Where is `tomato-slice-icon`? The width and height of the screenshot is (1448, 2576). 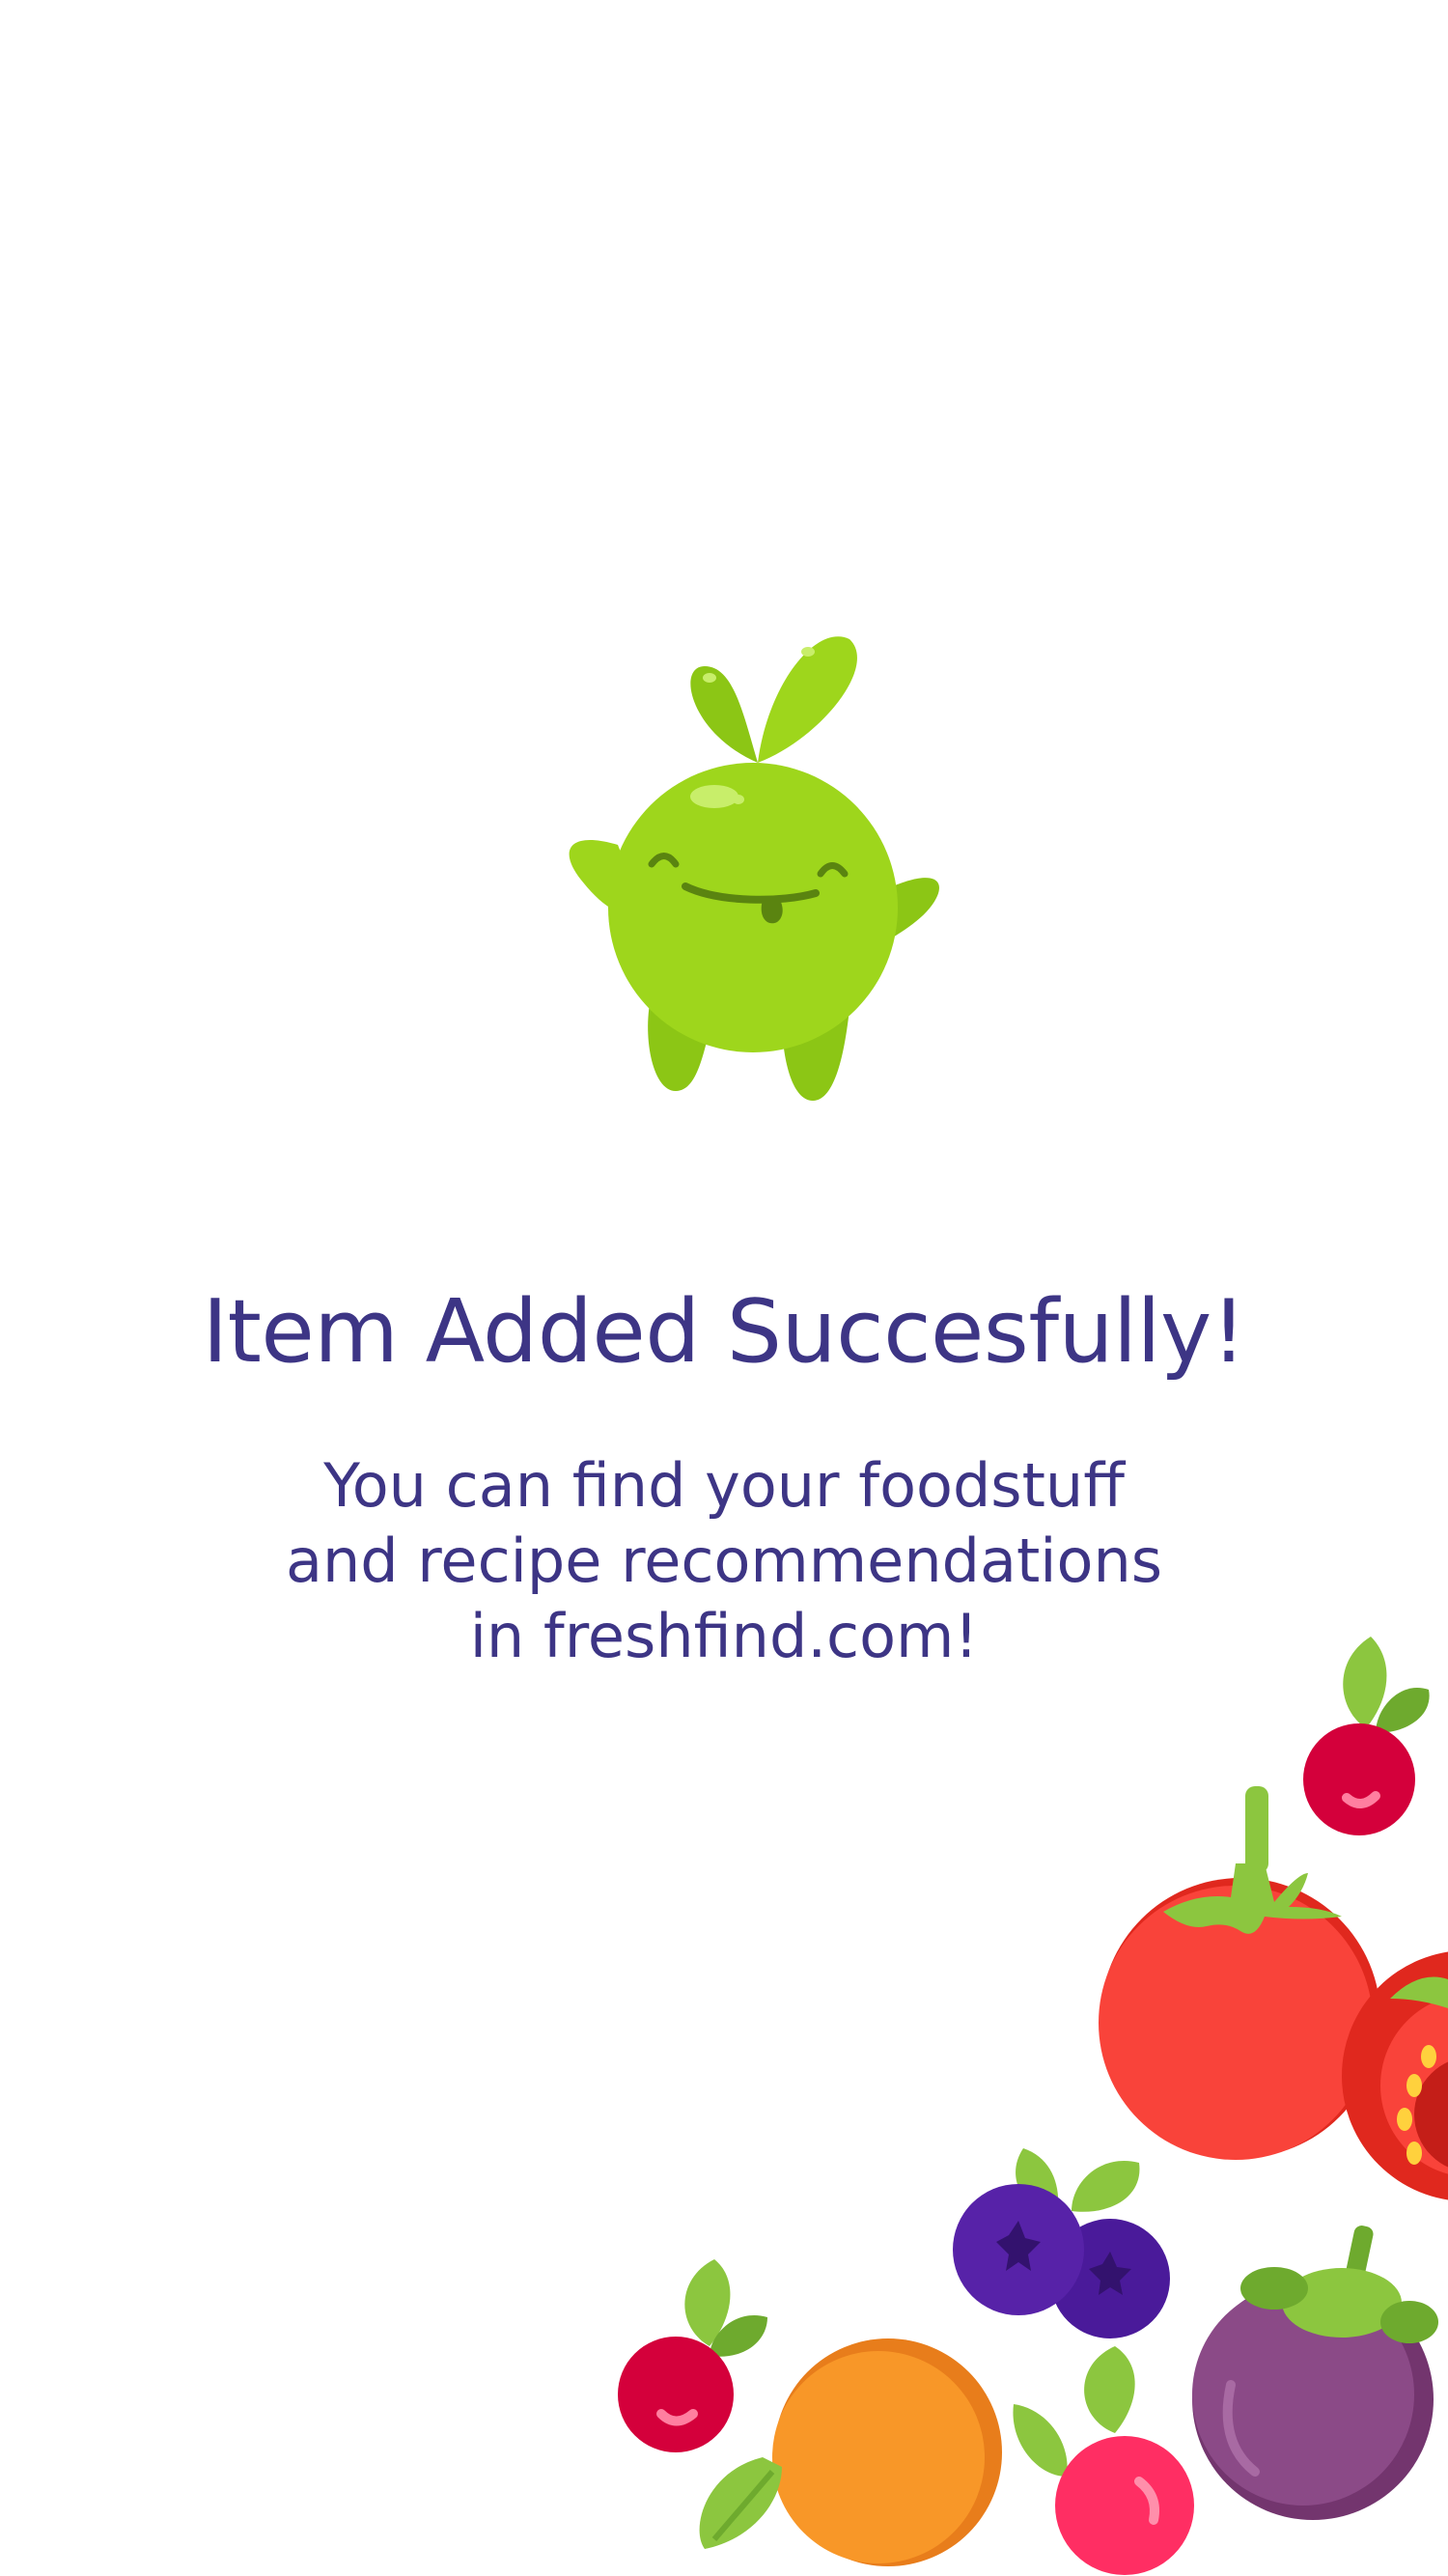 tomato-slice-icon is located at coordinates (1395, 2075).